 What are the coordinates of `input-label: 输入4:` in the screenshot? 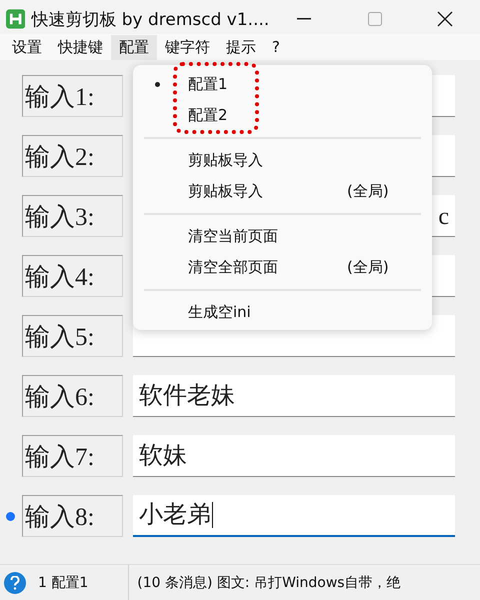 It's located at (72, 276).